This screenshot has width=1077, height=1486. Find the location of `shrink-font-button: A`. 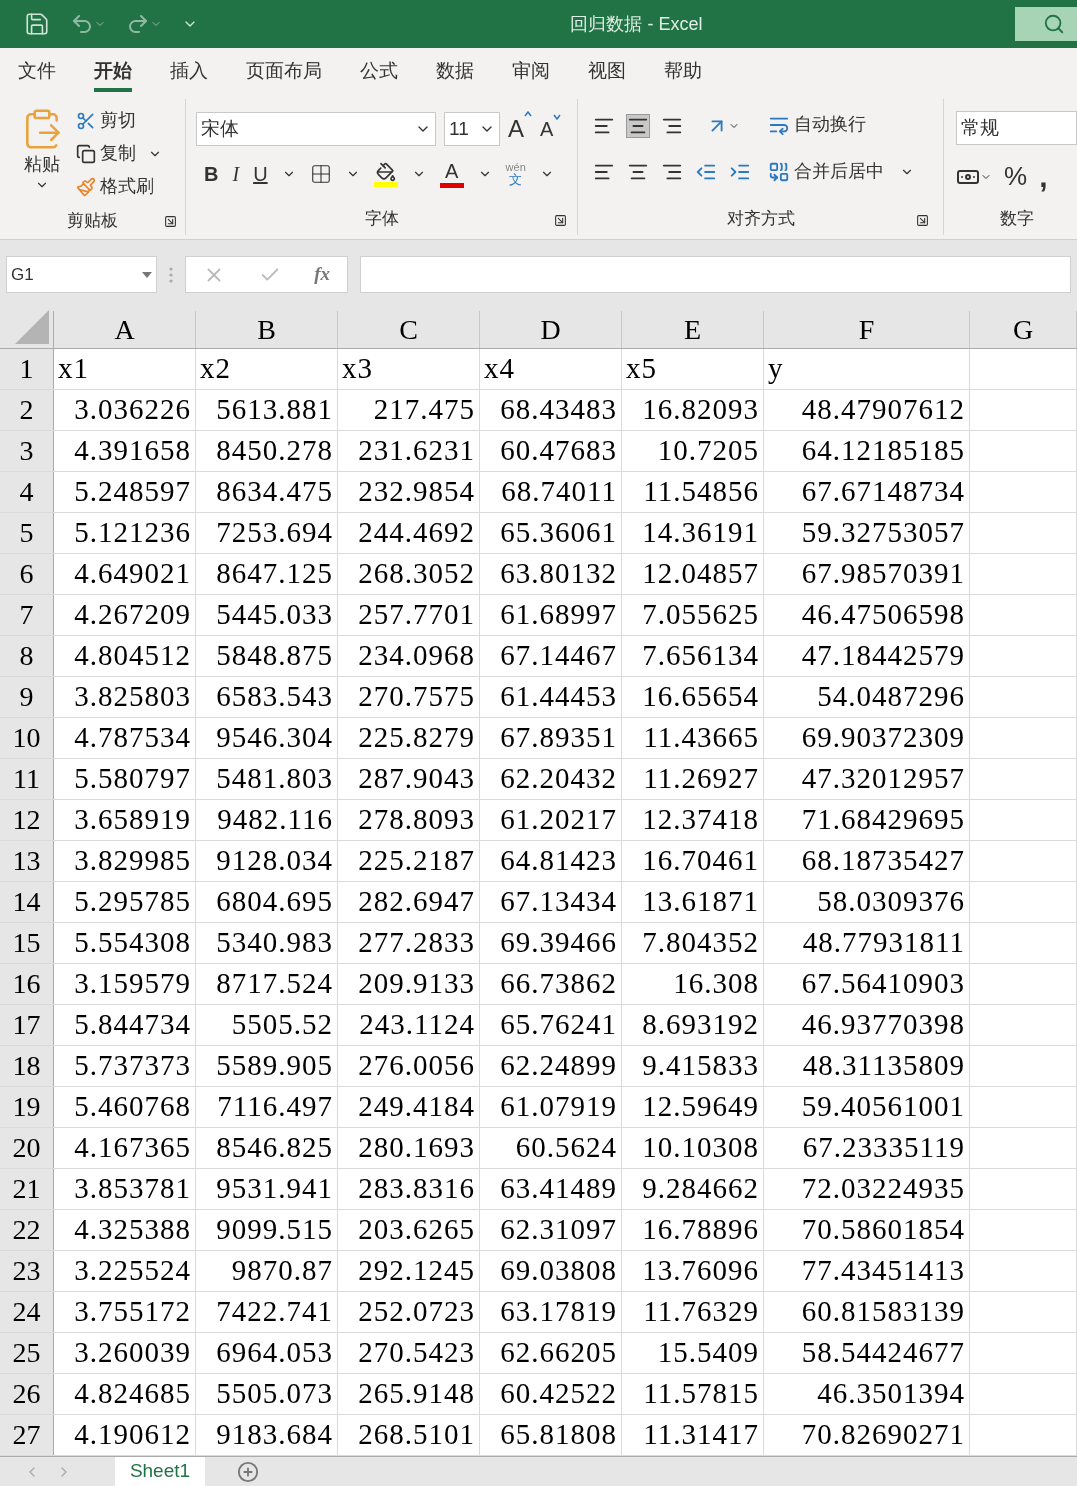

shrink-font-button: A is located at coordinates (551, 129).